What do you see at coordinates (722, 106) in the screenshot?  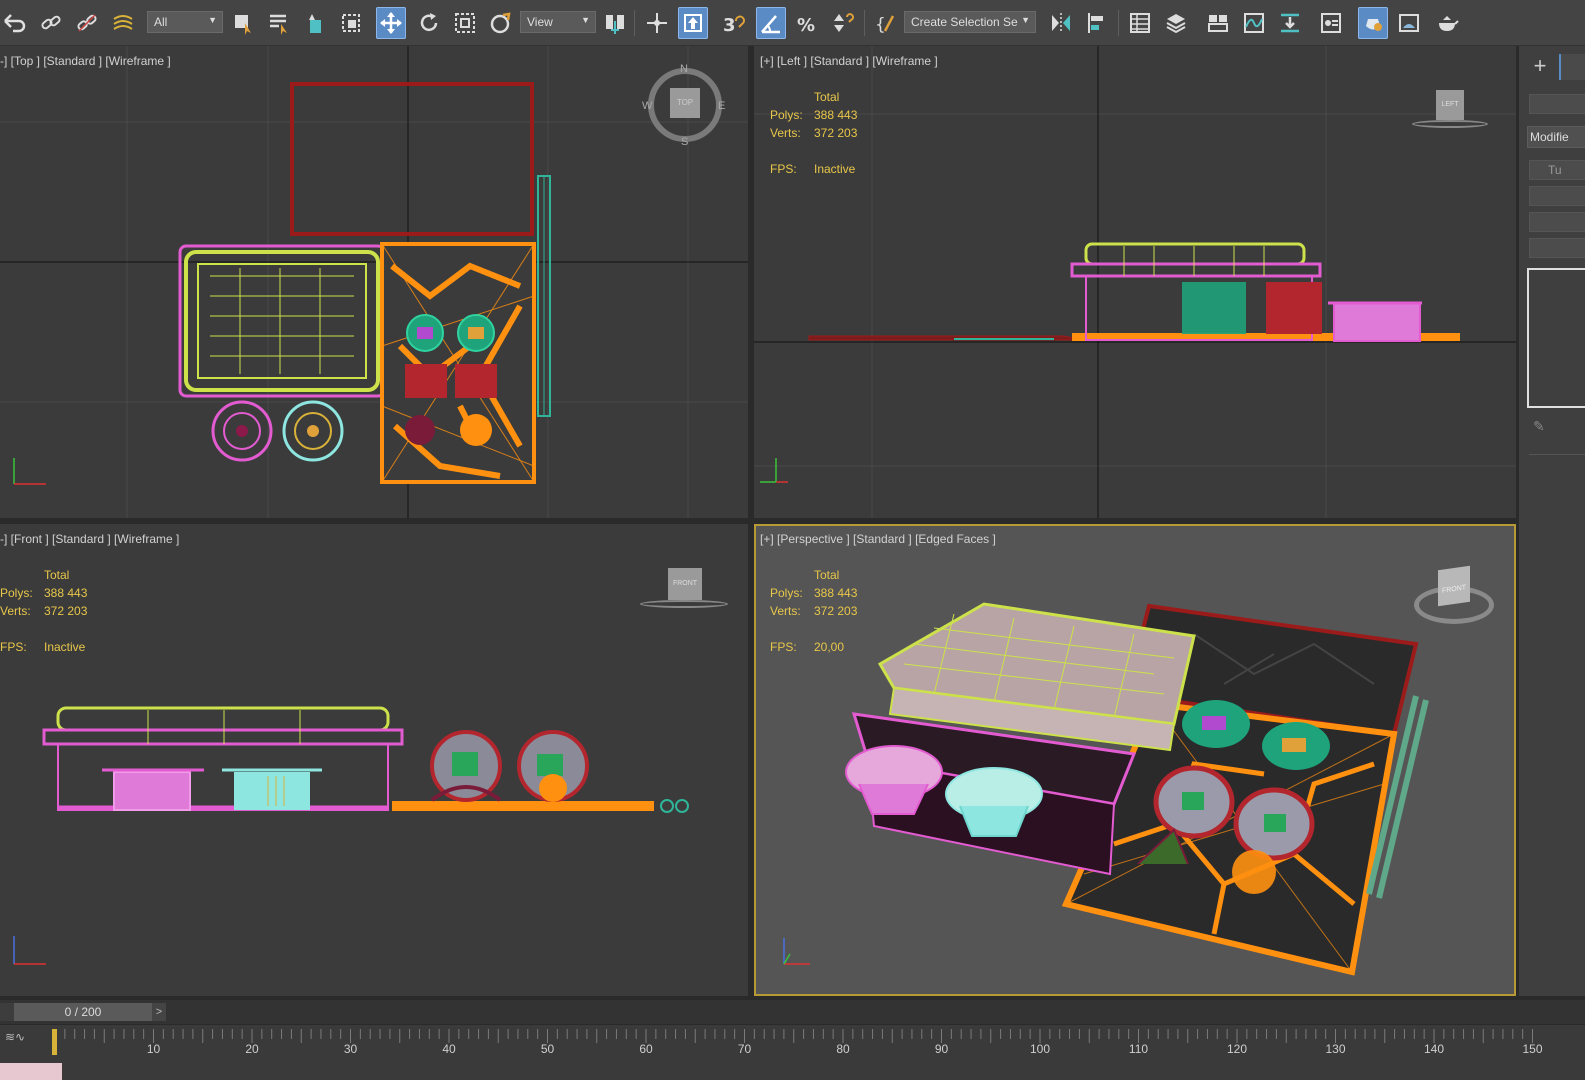 I see `compass-east: E` at bounding box center [722, 106].